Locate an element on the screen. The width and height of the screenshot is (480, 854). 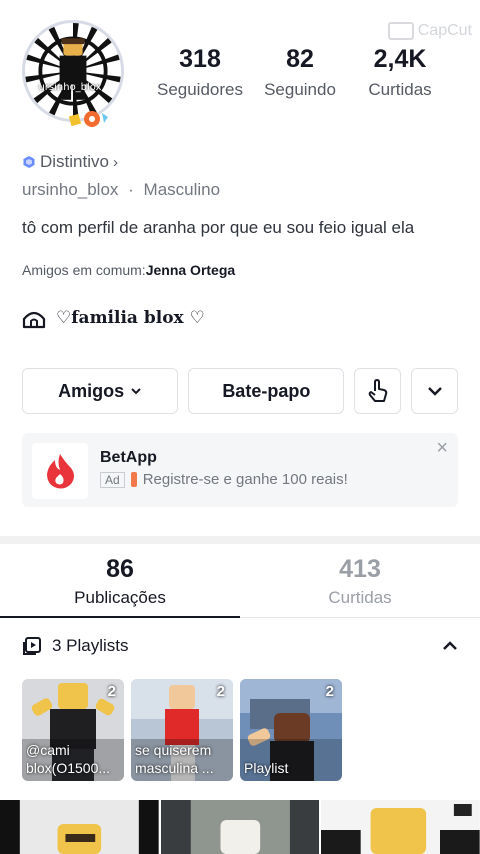
video-grid is located at coordinates (240, 827).